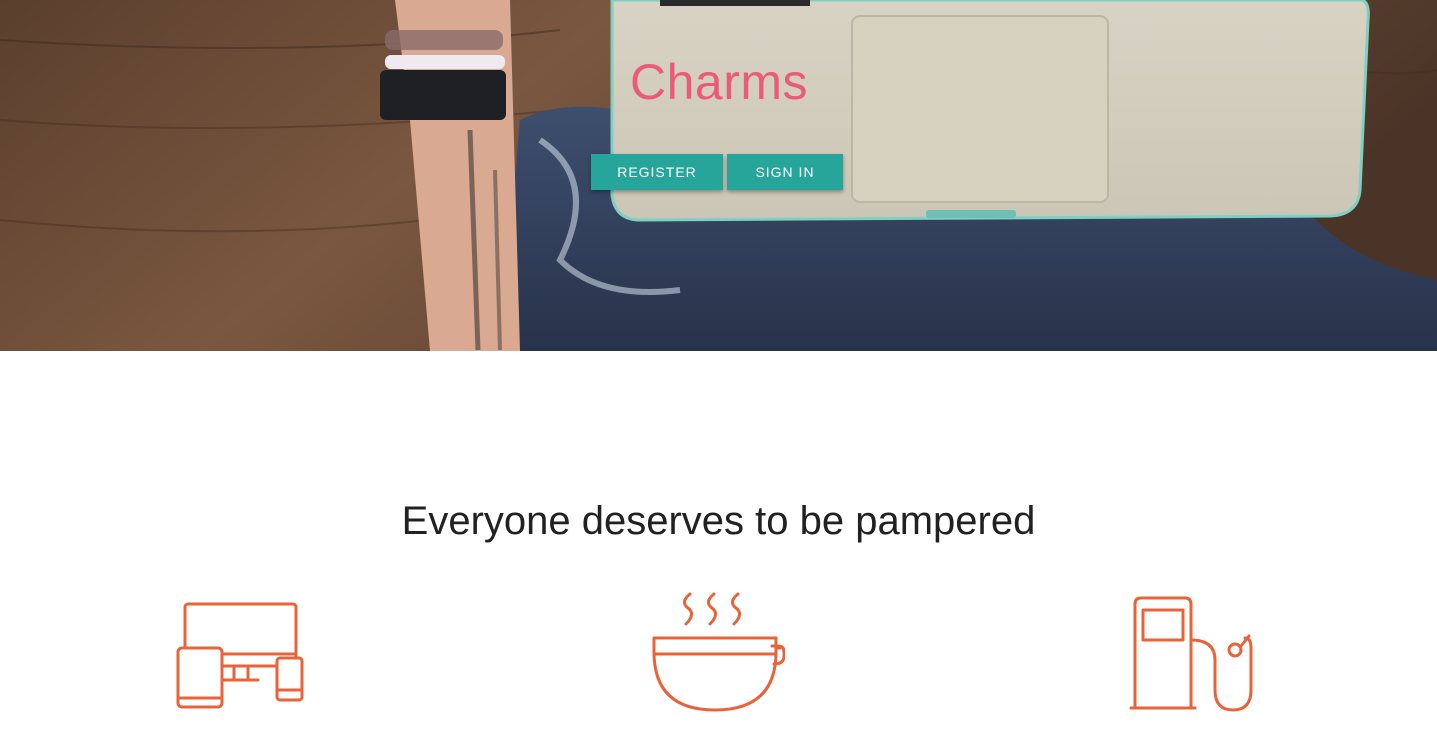 This screenshot has width=1437, height=739. Describe the element at coordinates (718, 521) in the screenshot. I see `section-heading: Everyone deserves to be pampered` at that location.